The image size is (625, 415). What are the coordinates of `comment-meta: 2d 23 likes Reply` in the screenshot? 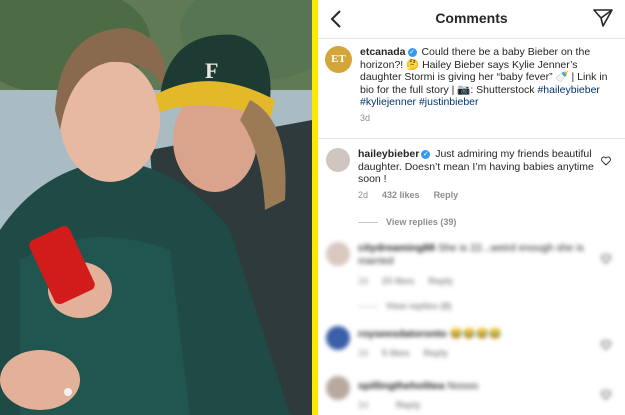 It's located at (412, 281).